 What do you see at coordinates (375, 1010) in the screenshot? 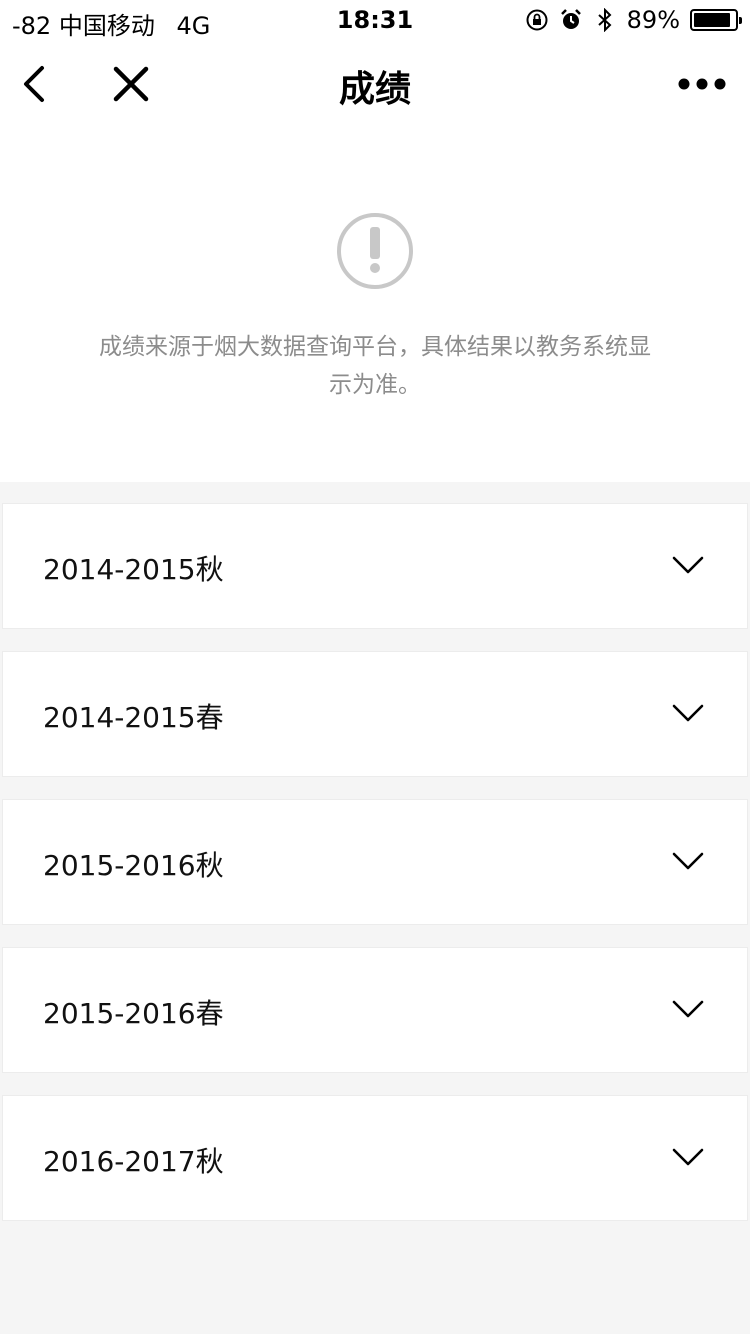
I see `semester-item: 2015-2016春` at bounding box center [375, 1010].